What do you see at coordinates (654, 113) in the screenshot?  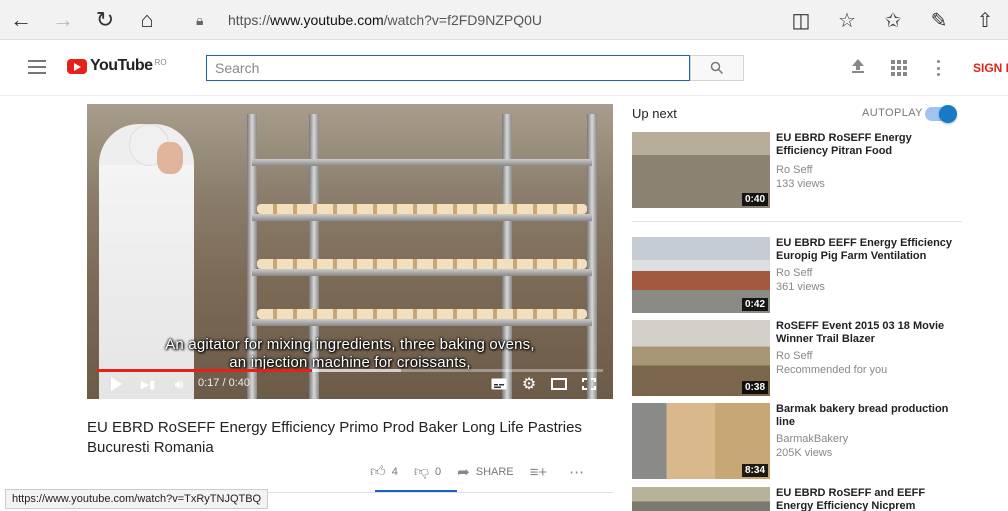 I see `up-next-heading: Up next` at bounding box center [654, 113].